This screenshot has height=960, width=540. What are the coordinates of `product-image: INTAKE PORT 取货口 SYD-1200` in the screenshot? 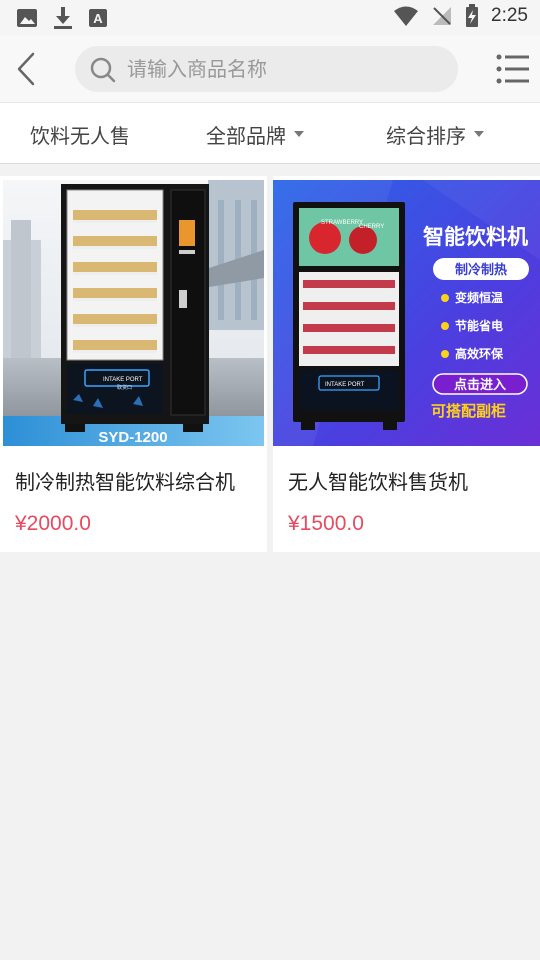 It's located at (133, 313).